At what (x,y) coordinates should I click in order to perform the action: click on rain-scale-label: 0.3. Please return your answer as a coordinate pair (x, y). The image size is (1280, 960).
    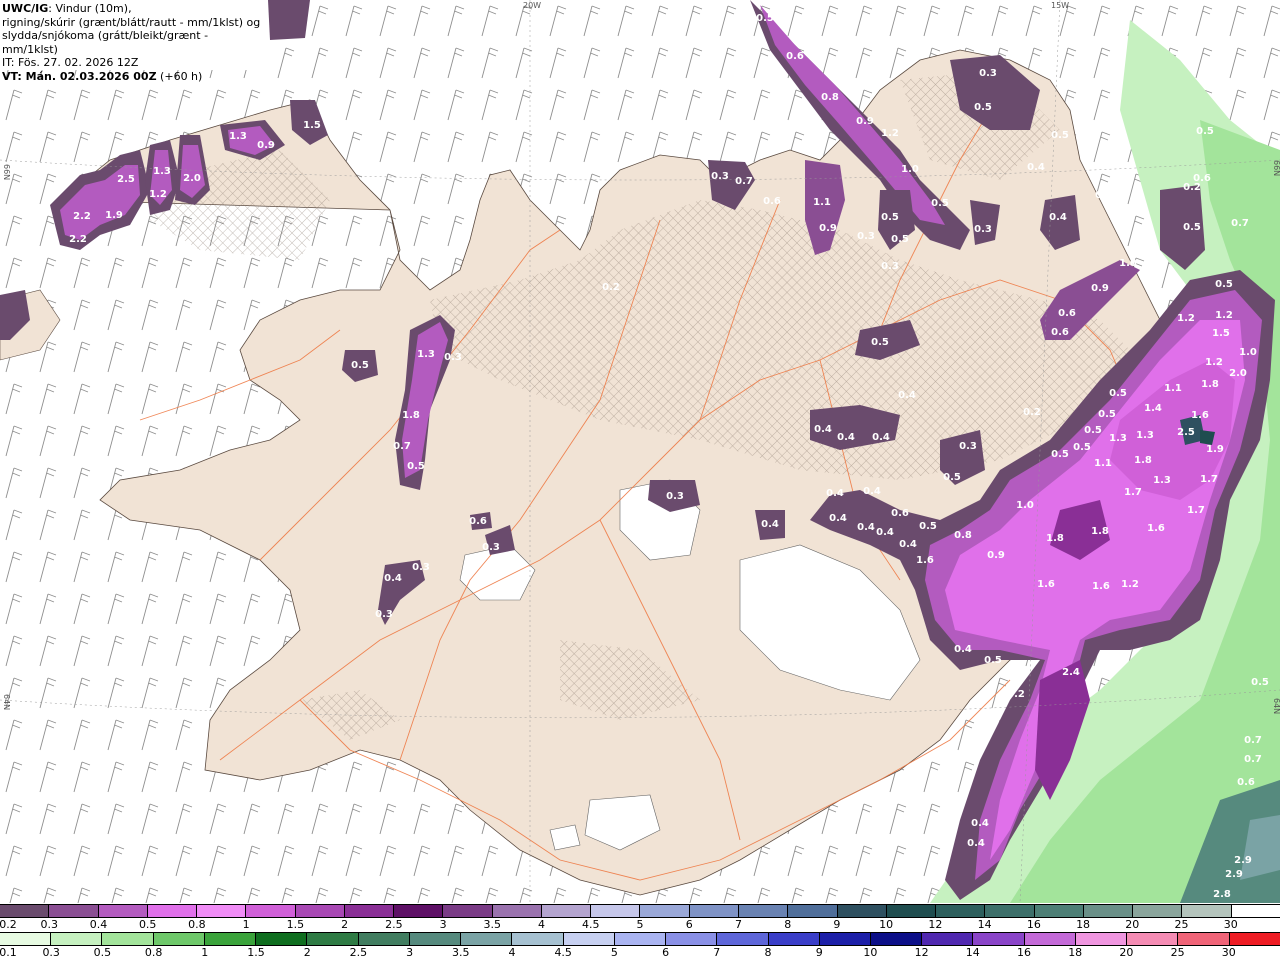
    Looking at the image, I should click on (51, 952).